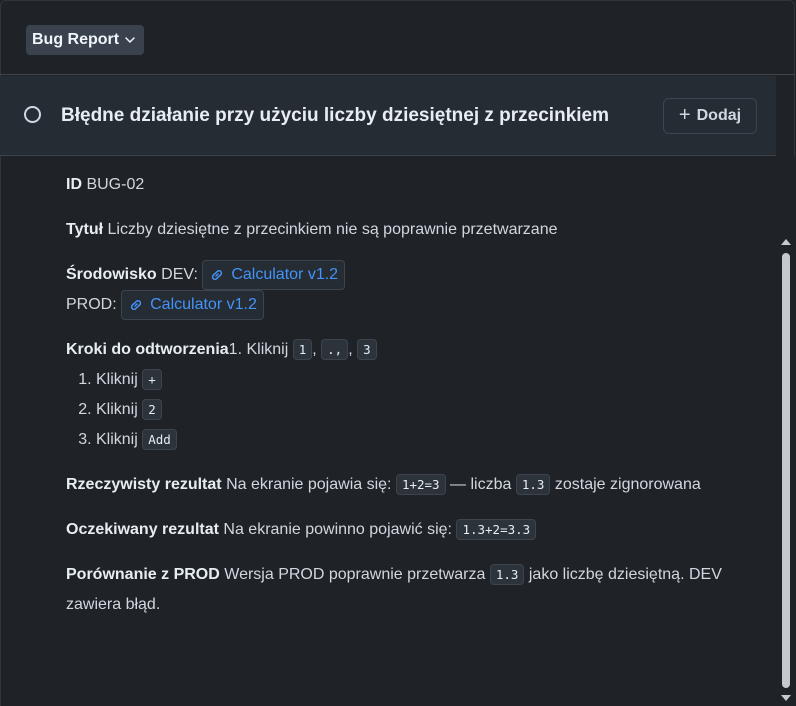 The image size is (796, 706). I want to click on list-item: Kliknij +, so click(426, 380).